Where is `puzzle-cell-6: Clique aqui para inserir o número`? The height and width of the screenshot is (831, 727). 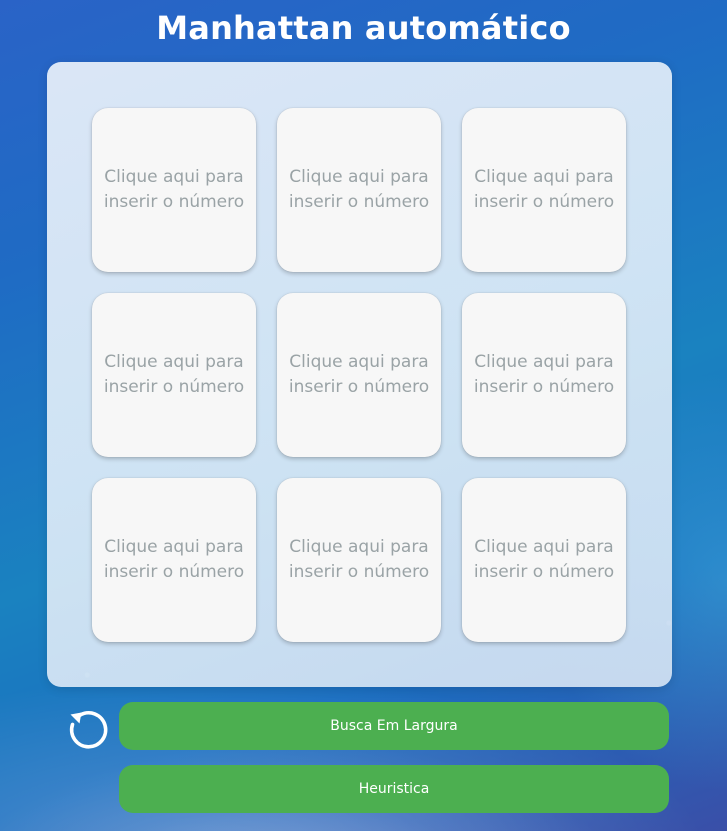
puzzle-cell-6: Clique aqui para inserir o número is located at coordinates (544, 375).